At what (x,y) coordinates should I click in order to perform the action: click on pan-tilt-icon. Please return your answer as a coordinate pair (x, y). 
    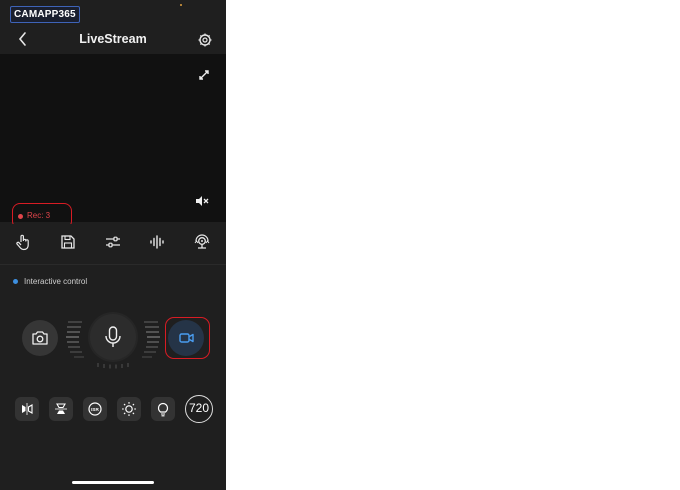
    Looking at the image, I should click on (202, 242).